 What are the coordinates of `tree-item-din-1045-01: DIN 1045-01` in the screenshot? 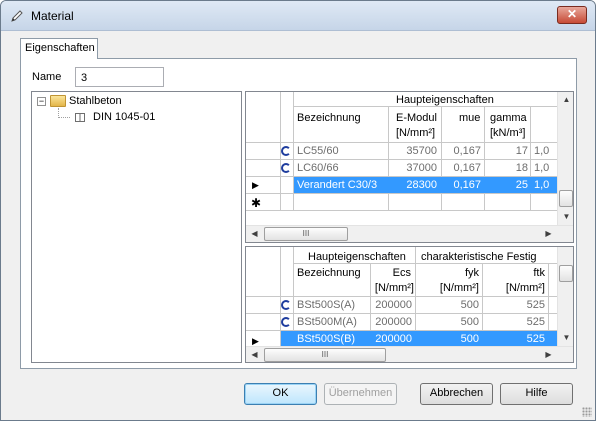 It's located at (115, 117).